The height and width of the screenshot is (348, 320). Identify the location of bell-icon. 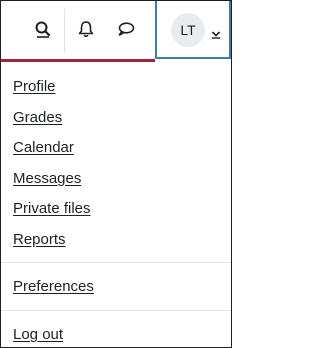
(86, 31).